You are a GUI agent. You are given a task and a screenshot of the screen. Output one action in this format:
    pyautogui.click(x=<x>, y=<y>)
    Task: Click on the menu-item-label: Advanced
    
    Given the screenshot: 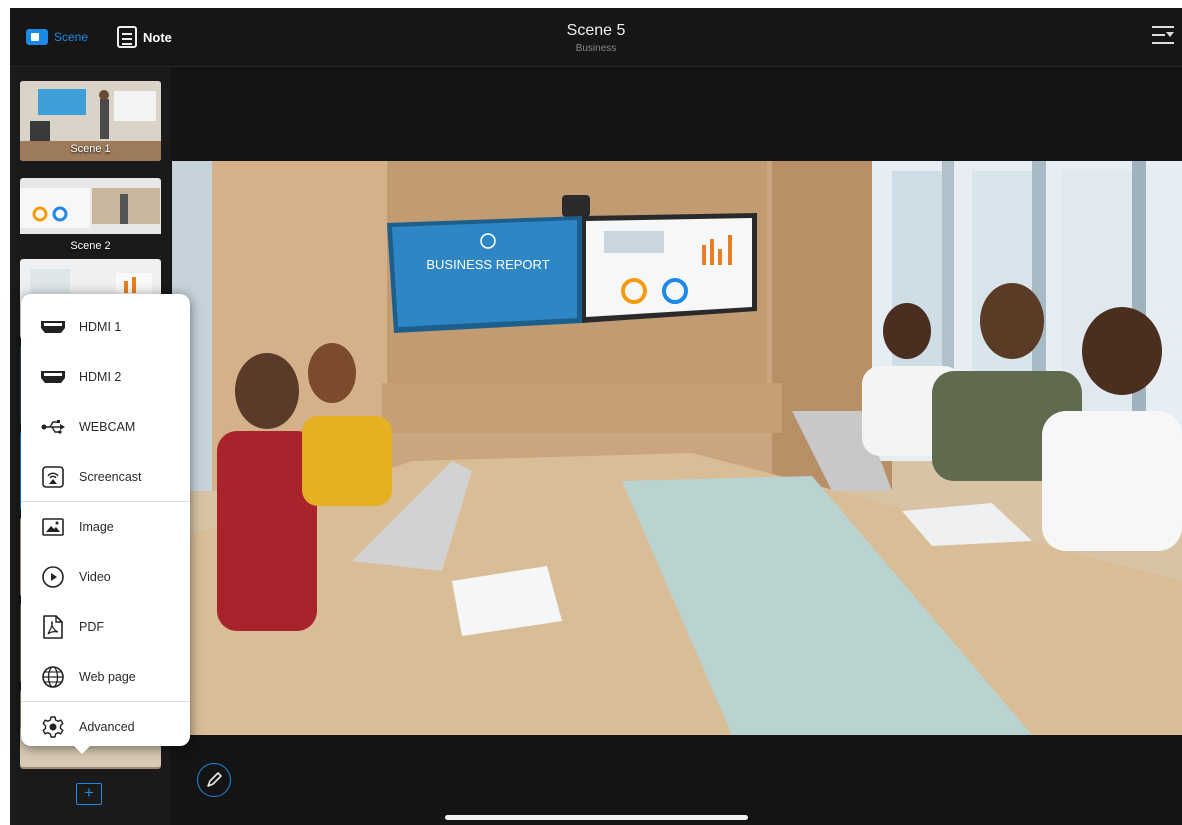 What is the action you would take?
    pyautogui.click(x=107, y=727)
    